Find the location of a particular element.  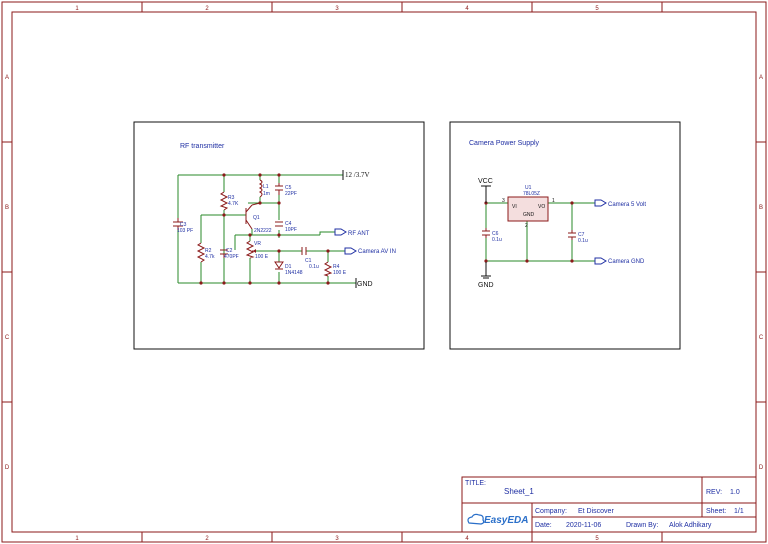

vr-value: 100 E is located at coordinates (262, 257).